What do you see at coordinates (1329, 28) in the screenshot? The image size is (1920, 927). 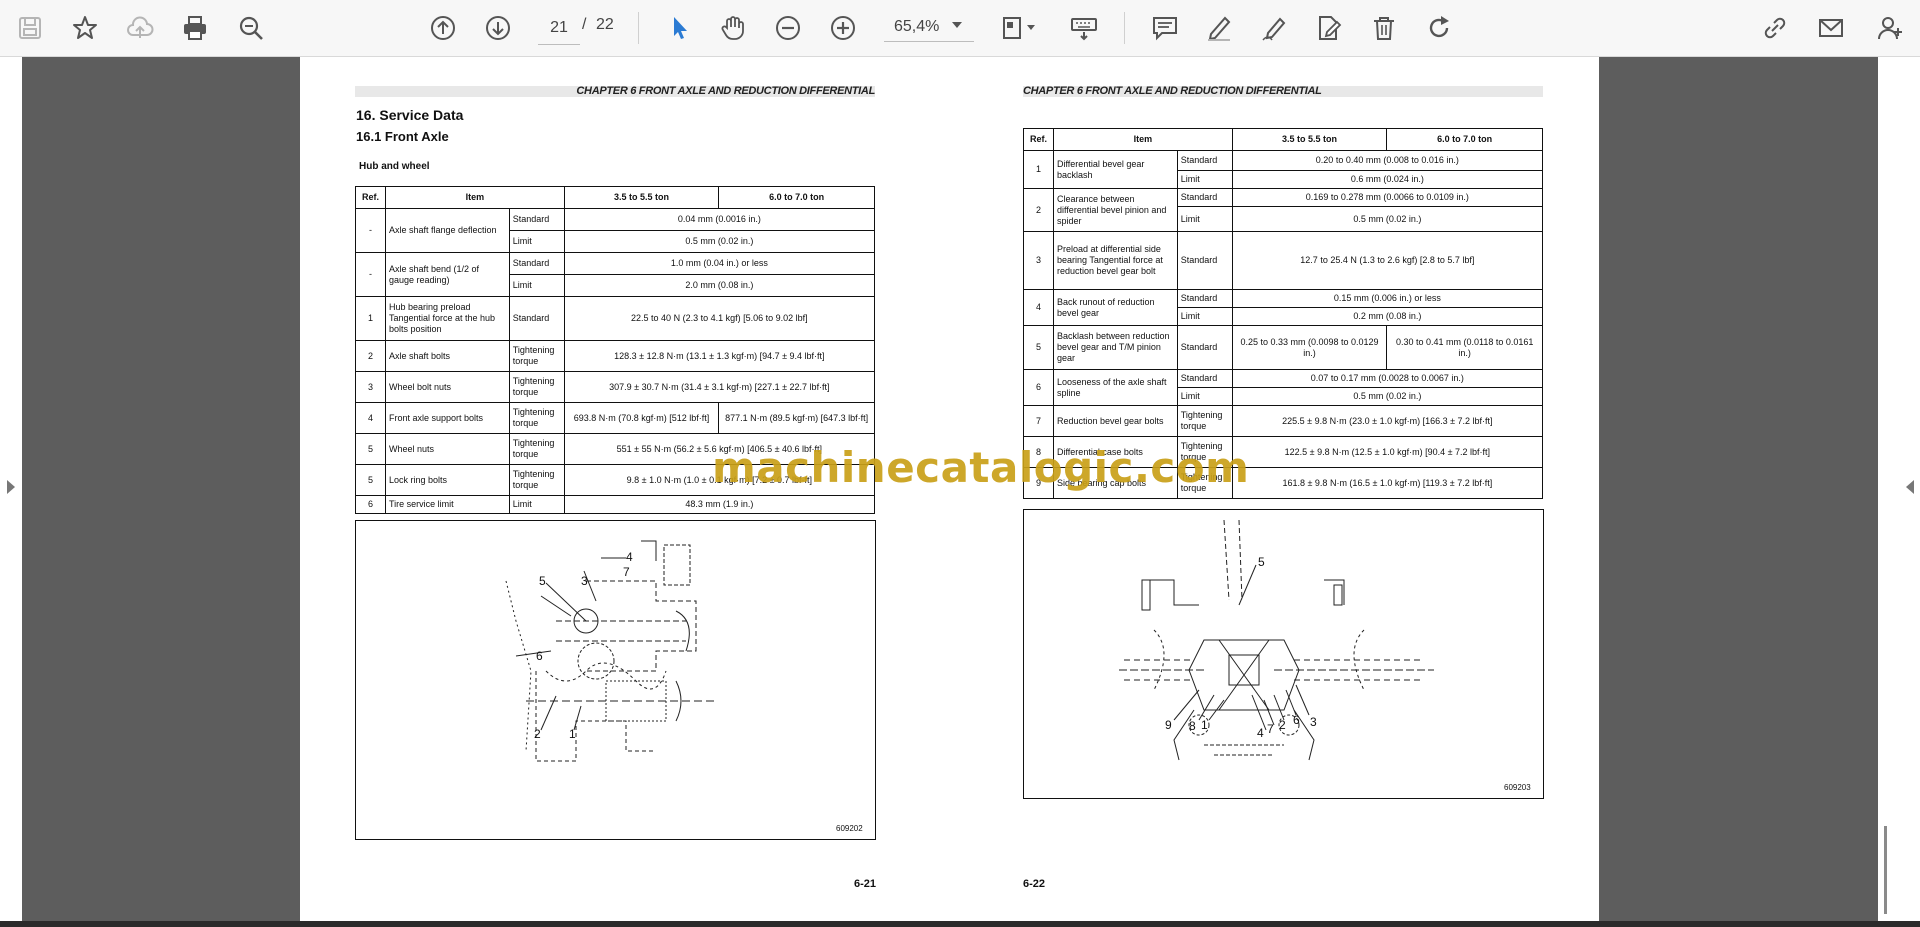 I see `edit-document-icon` at bounding box center [1329, 28].